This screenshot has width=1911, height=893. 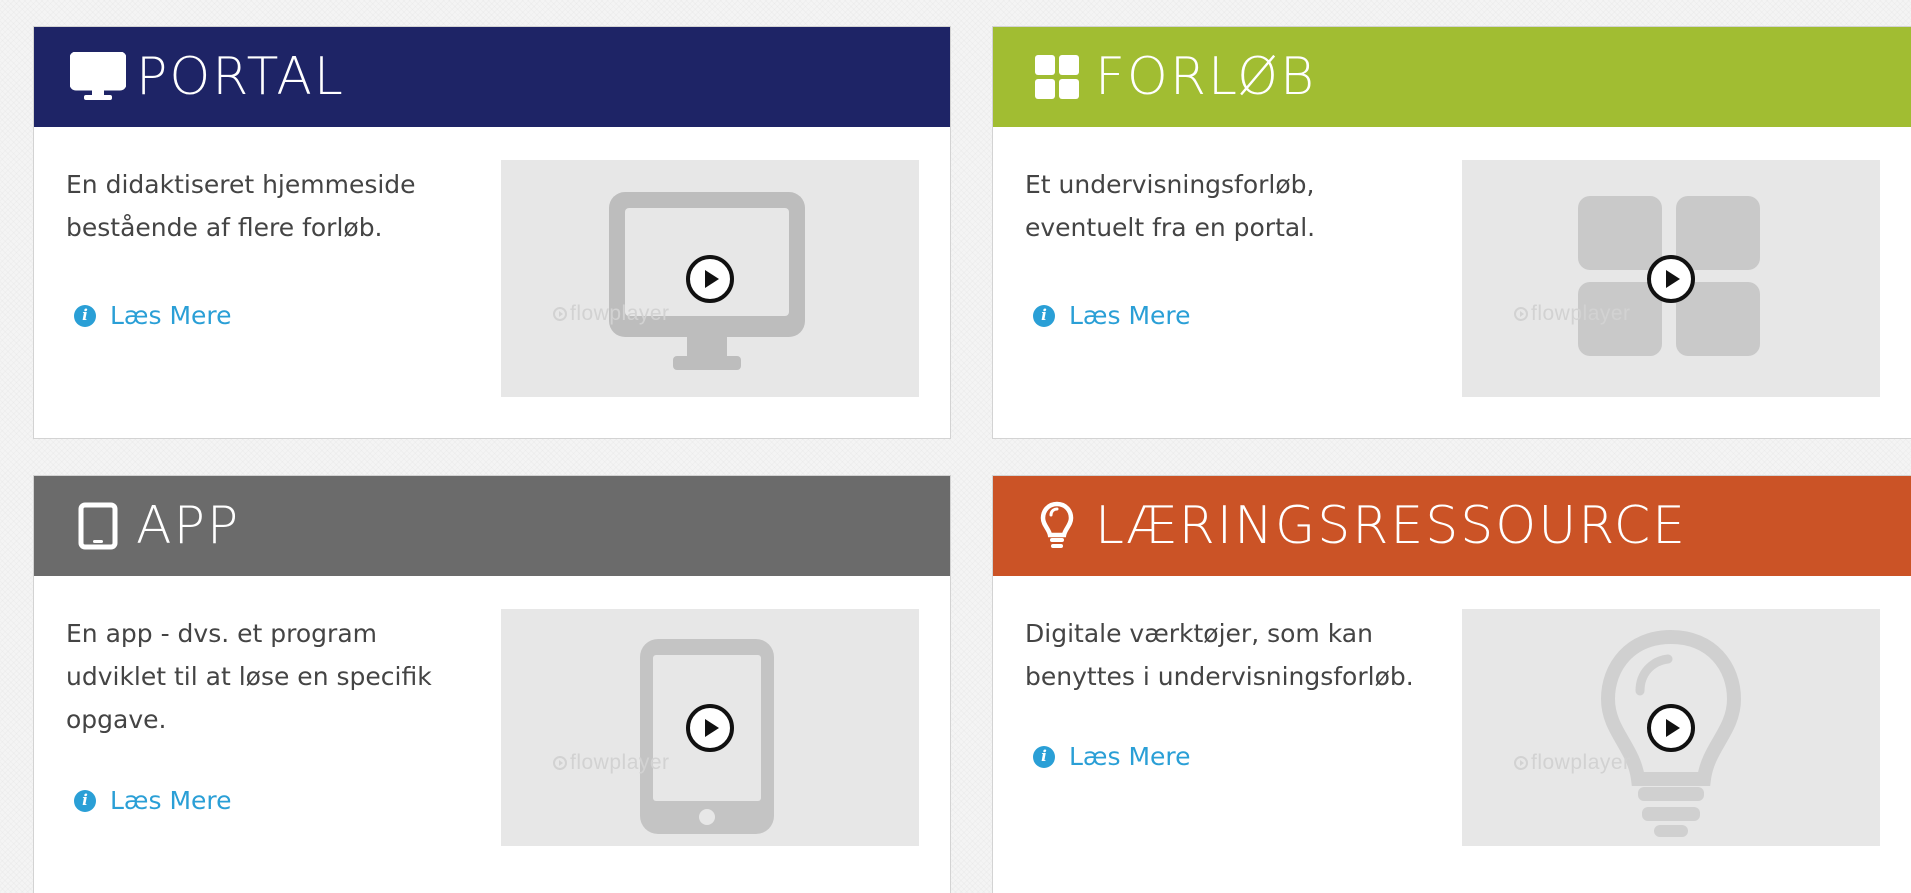 I want to click on card-header-portal: PORTAL, so click(x=492, y=77).